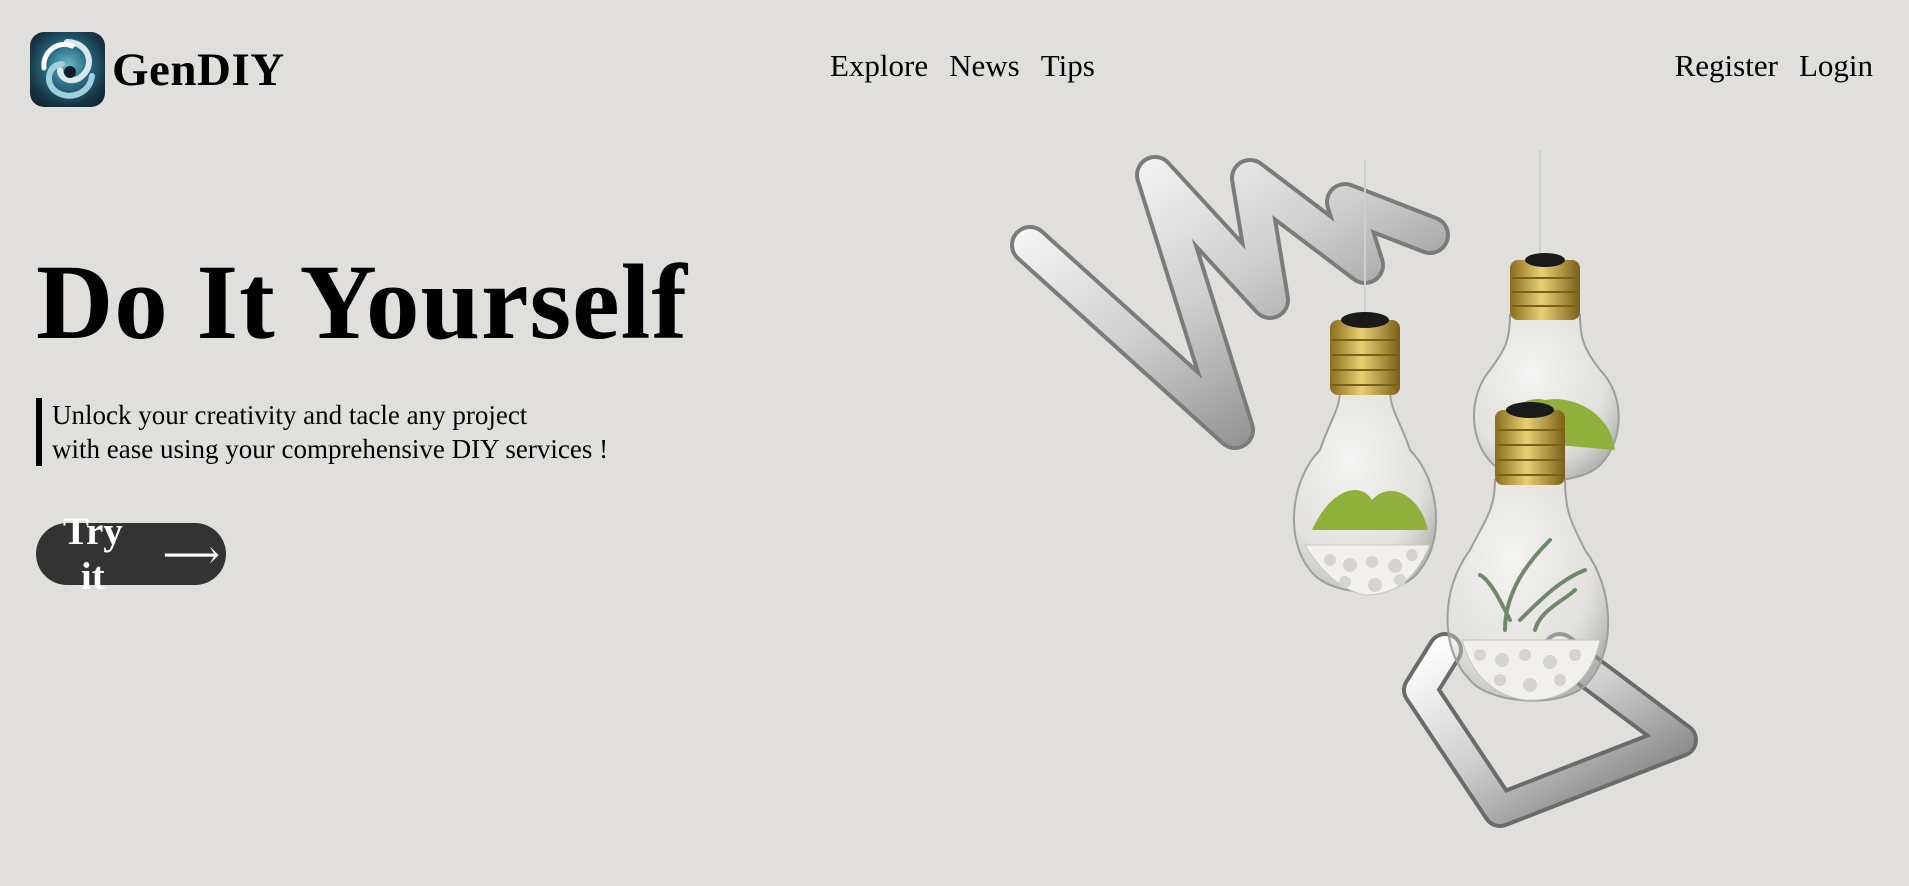 The height and width of the screenshot is (886, 1909). Describe the element at coordinates (362, 303) in the screenshot. I see `hero-title: Do It Yourself` at that location.